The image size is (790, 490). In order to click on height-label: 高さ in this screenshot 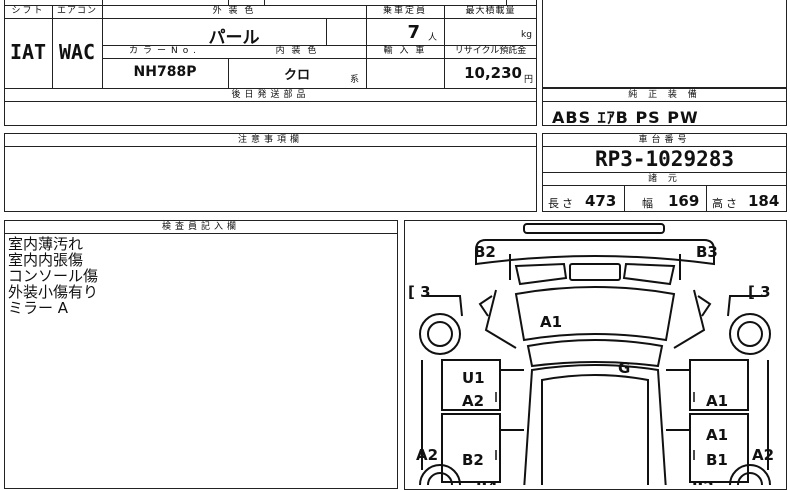, I will do `click(726, 203)`.